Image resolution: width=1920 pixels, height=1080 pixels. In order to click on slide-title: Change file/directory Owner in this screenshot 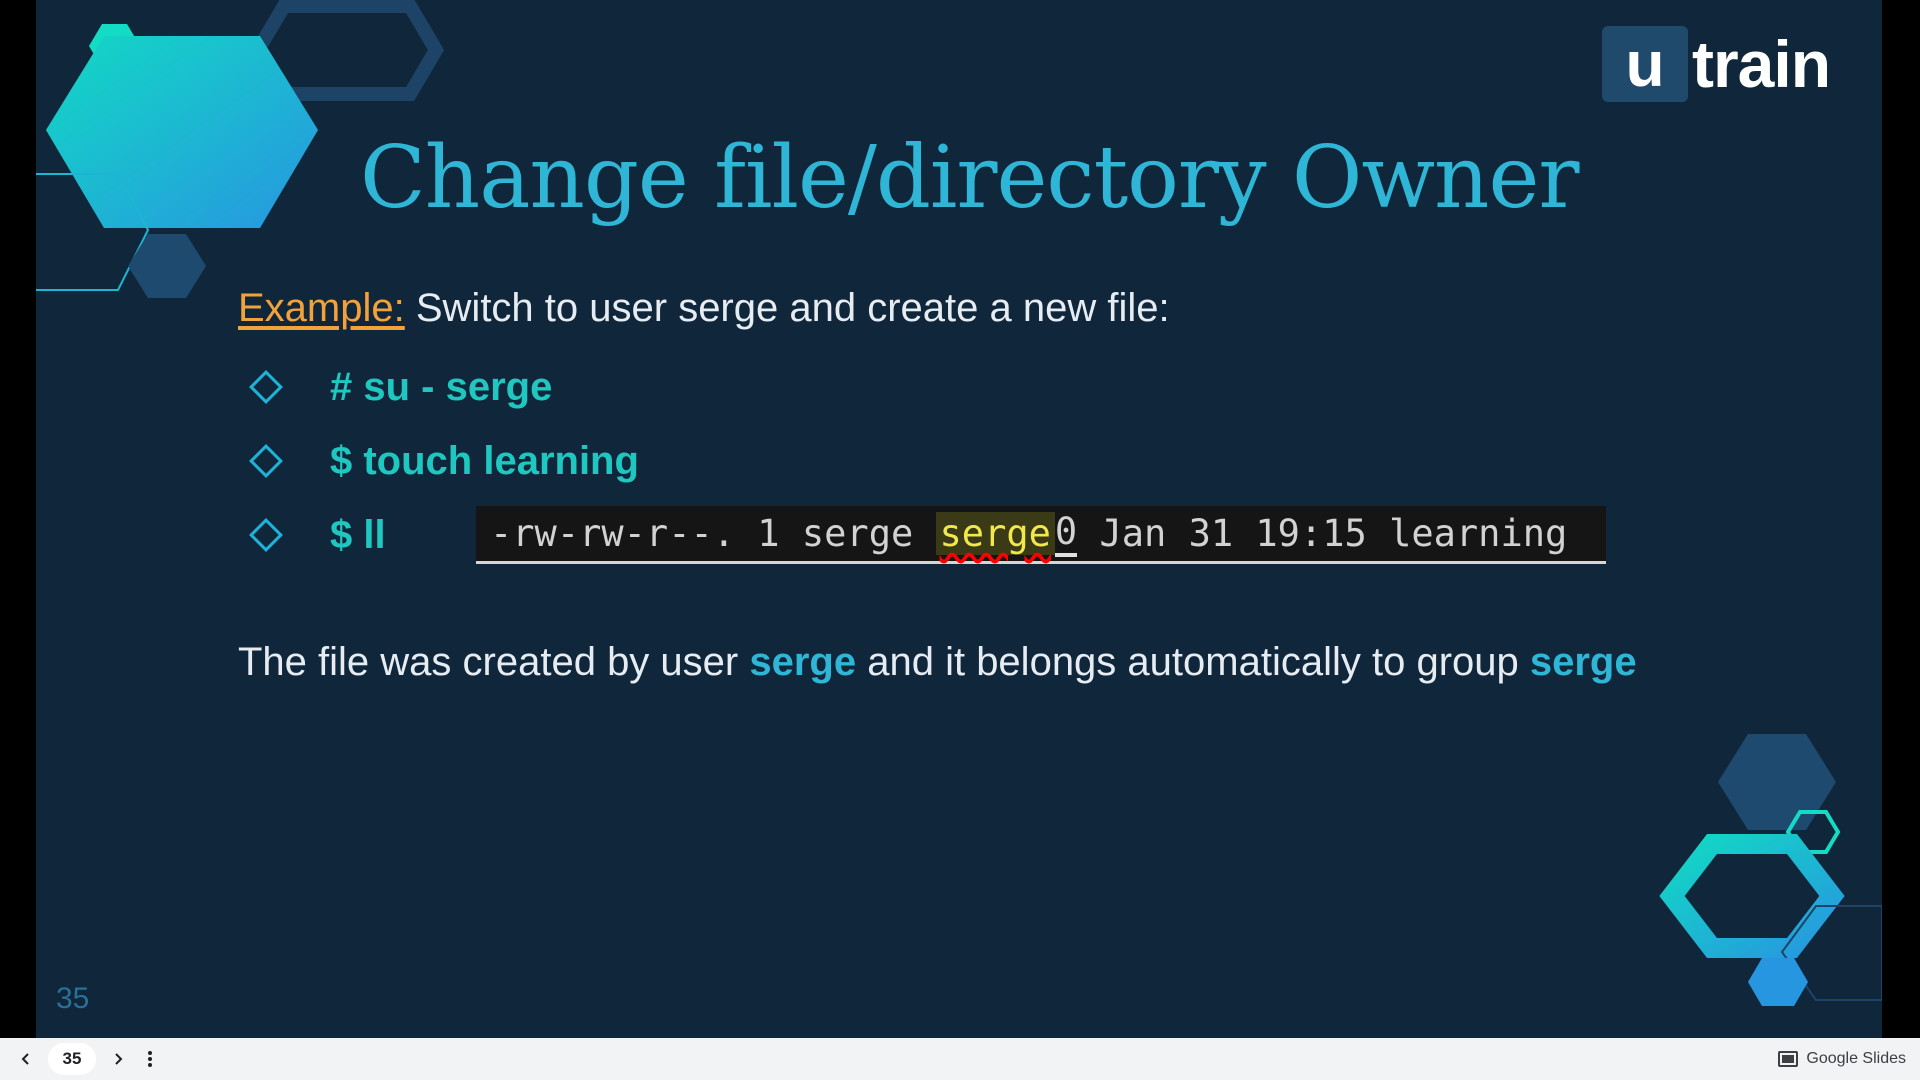, I will do `click(969, 178)`.